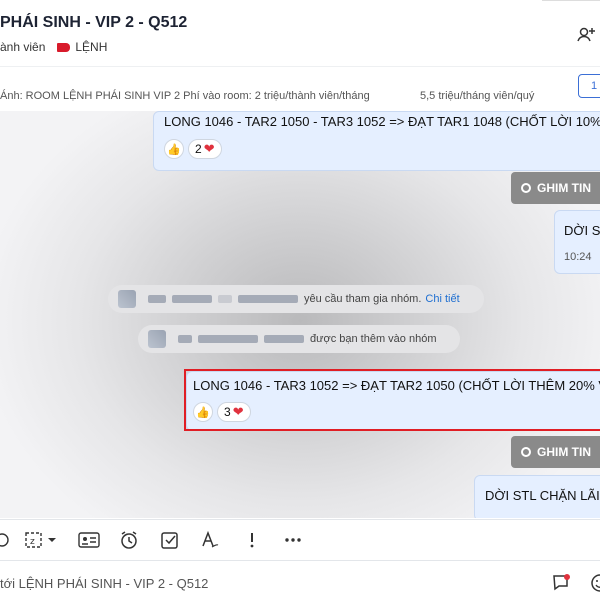 The width and height of the screenshot is (600, 601). I want to click on emoji-icon, so click(595, 583).